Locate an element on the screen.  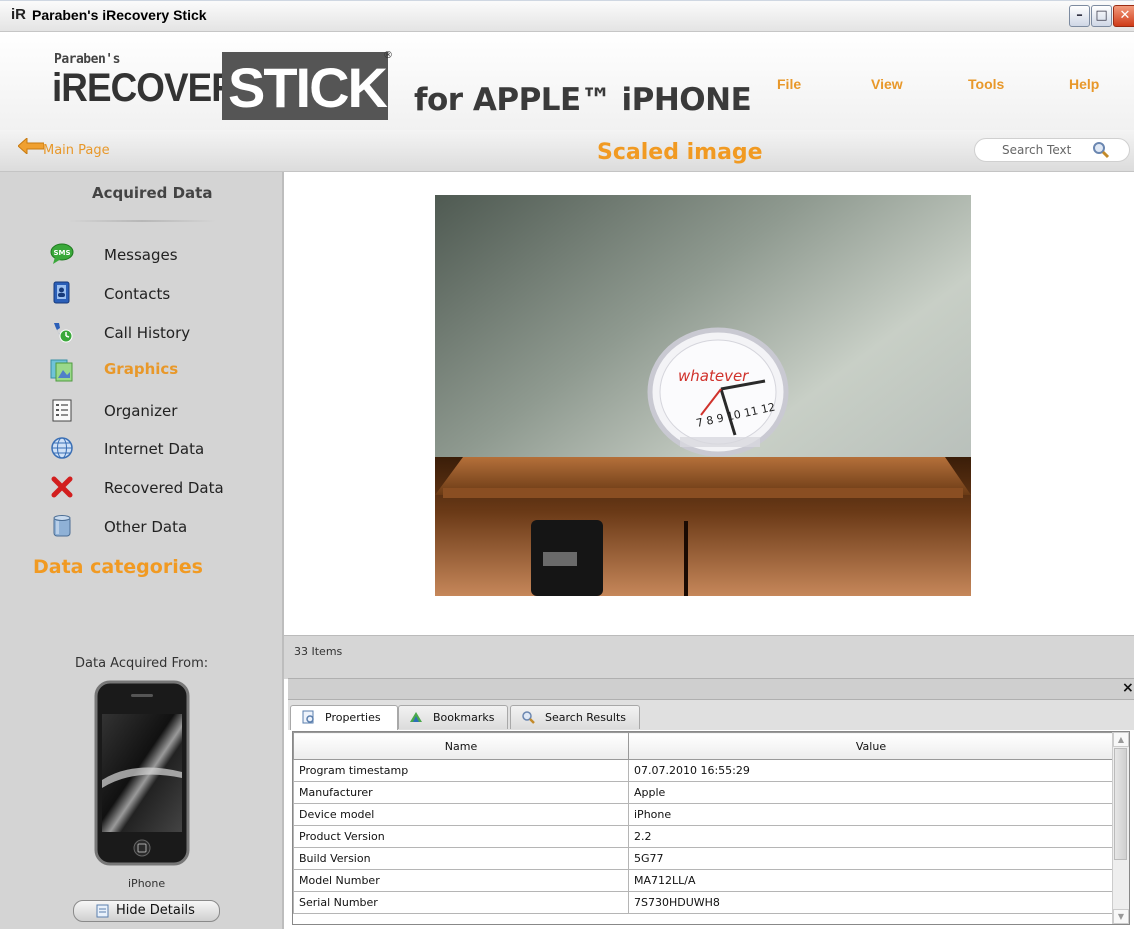
tab-bookmarks: Bookmarks is located at coordinates (453, 717).